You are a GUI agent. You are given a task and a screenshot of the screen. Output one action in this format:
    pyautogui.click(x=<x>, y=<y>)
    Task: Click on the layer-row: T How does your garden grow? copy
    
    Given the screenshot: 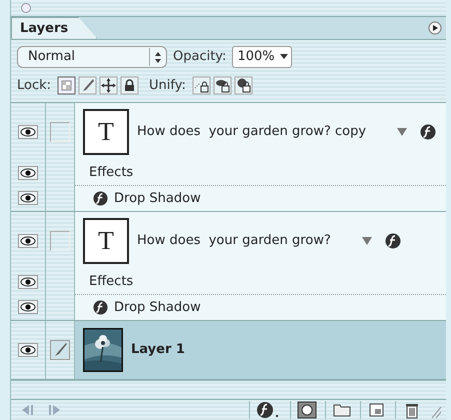 What is the action you would take?
    pyautogui.click(x=260, y=131)
    